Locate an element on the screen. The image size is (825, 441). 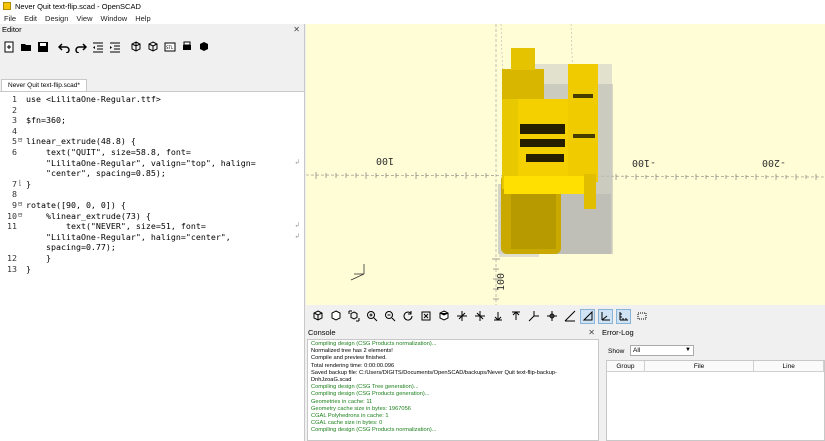
orthogonal-icon is located at coordinates (587, 316).